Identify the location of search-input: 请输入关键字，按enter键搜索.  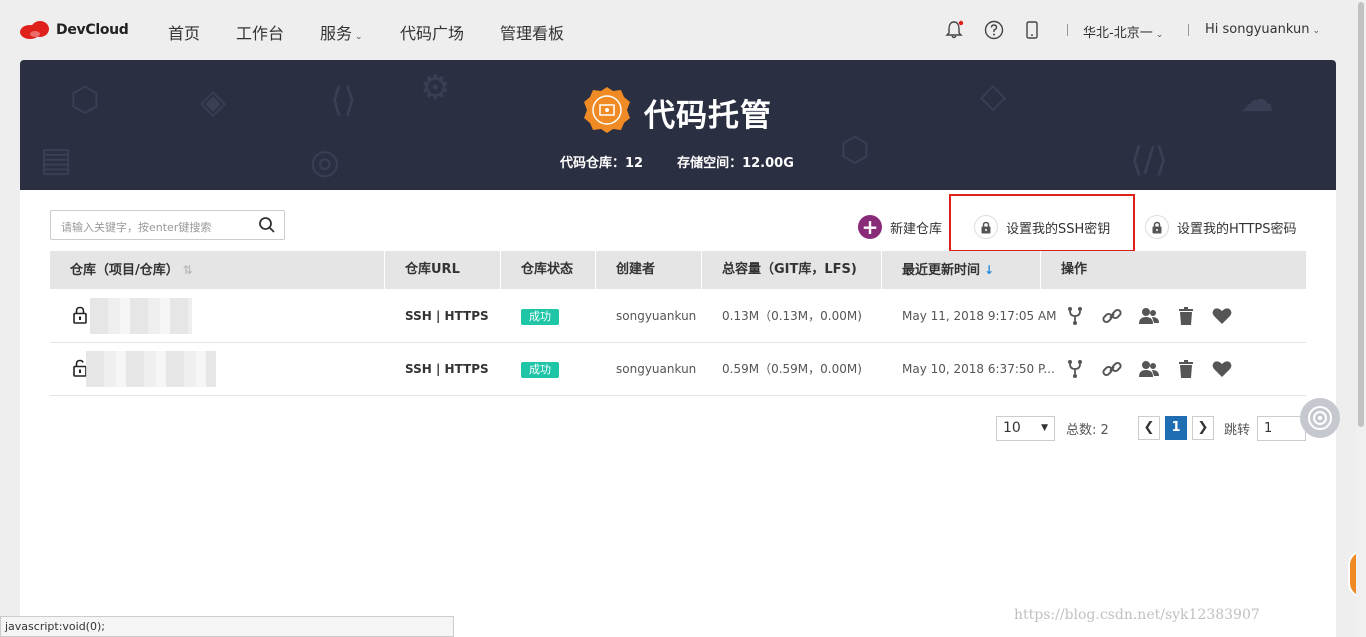
(167, 225).